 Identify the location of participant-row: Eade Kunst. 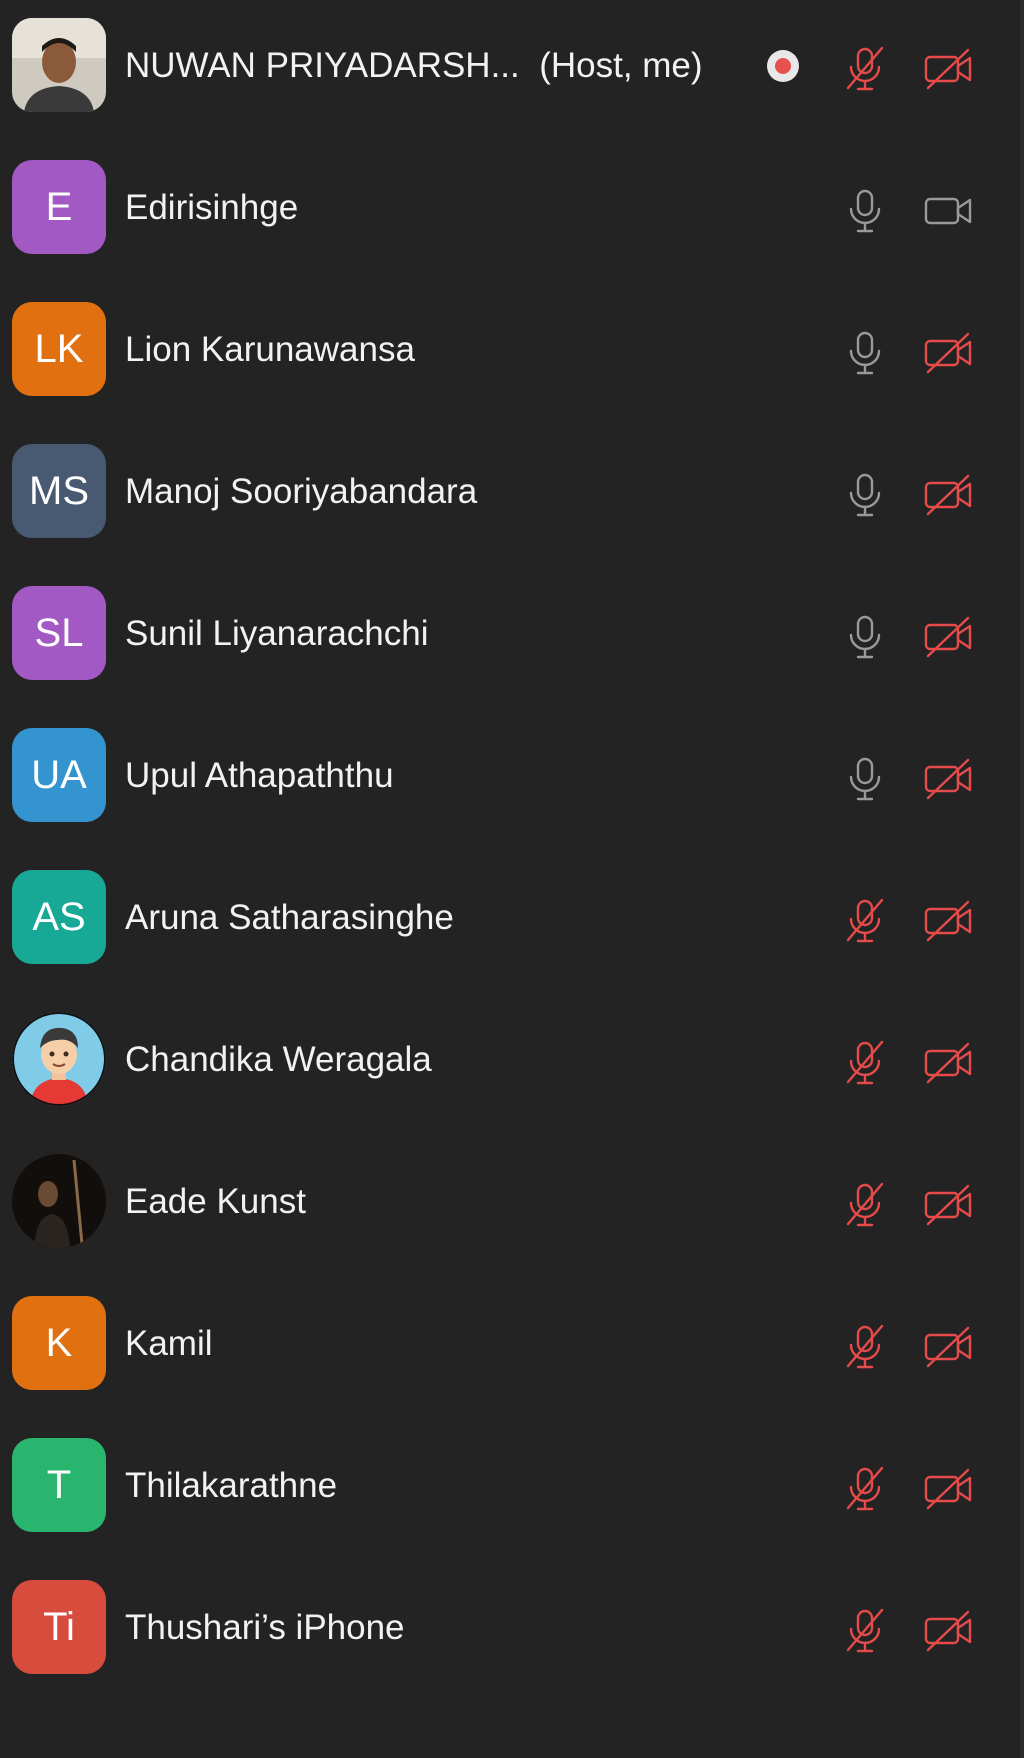
(510, 1207).